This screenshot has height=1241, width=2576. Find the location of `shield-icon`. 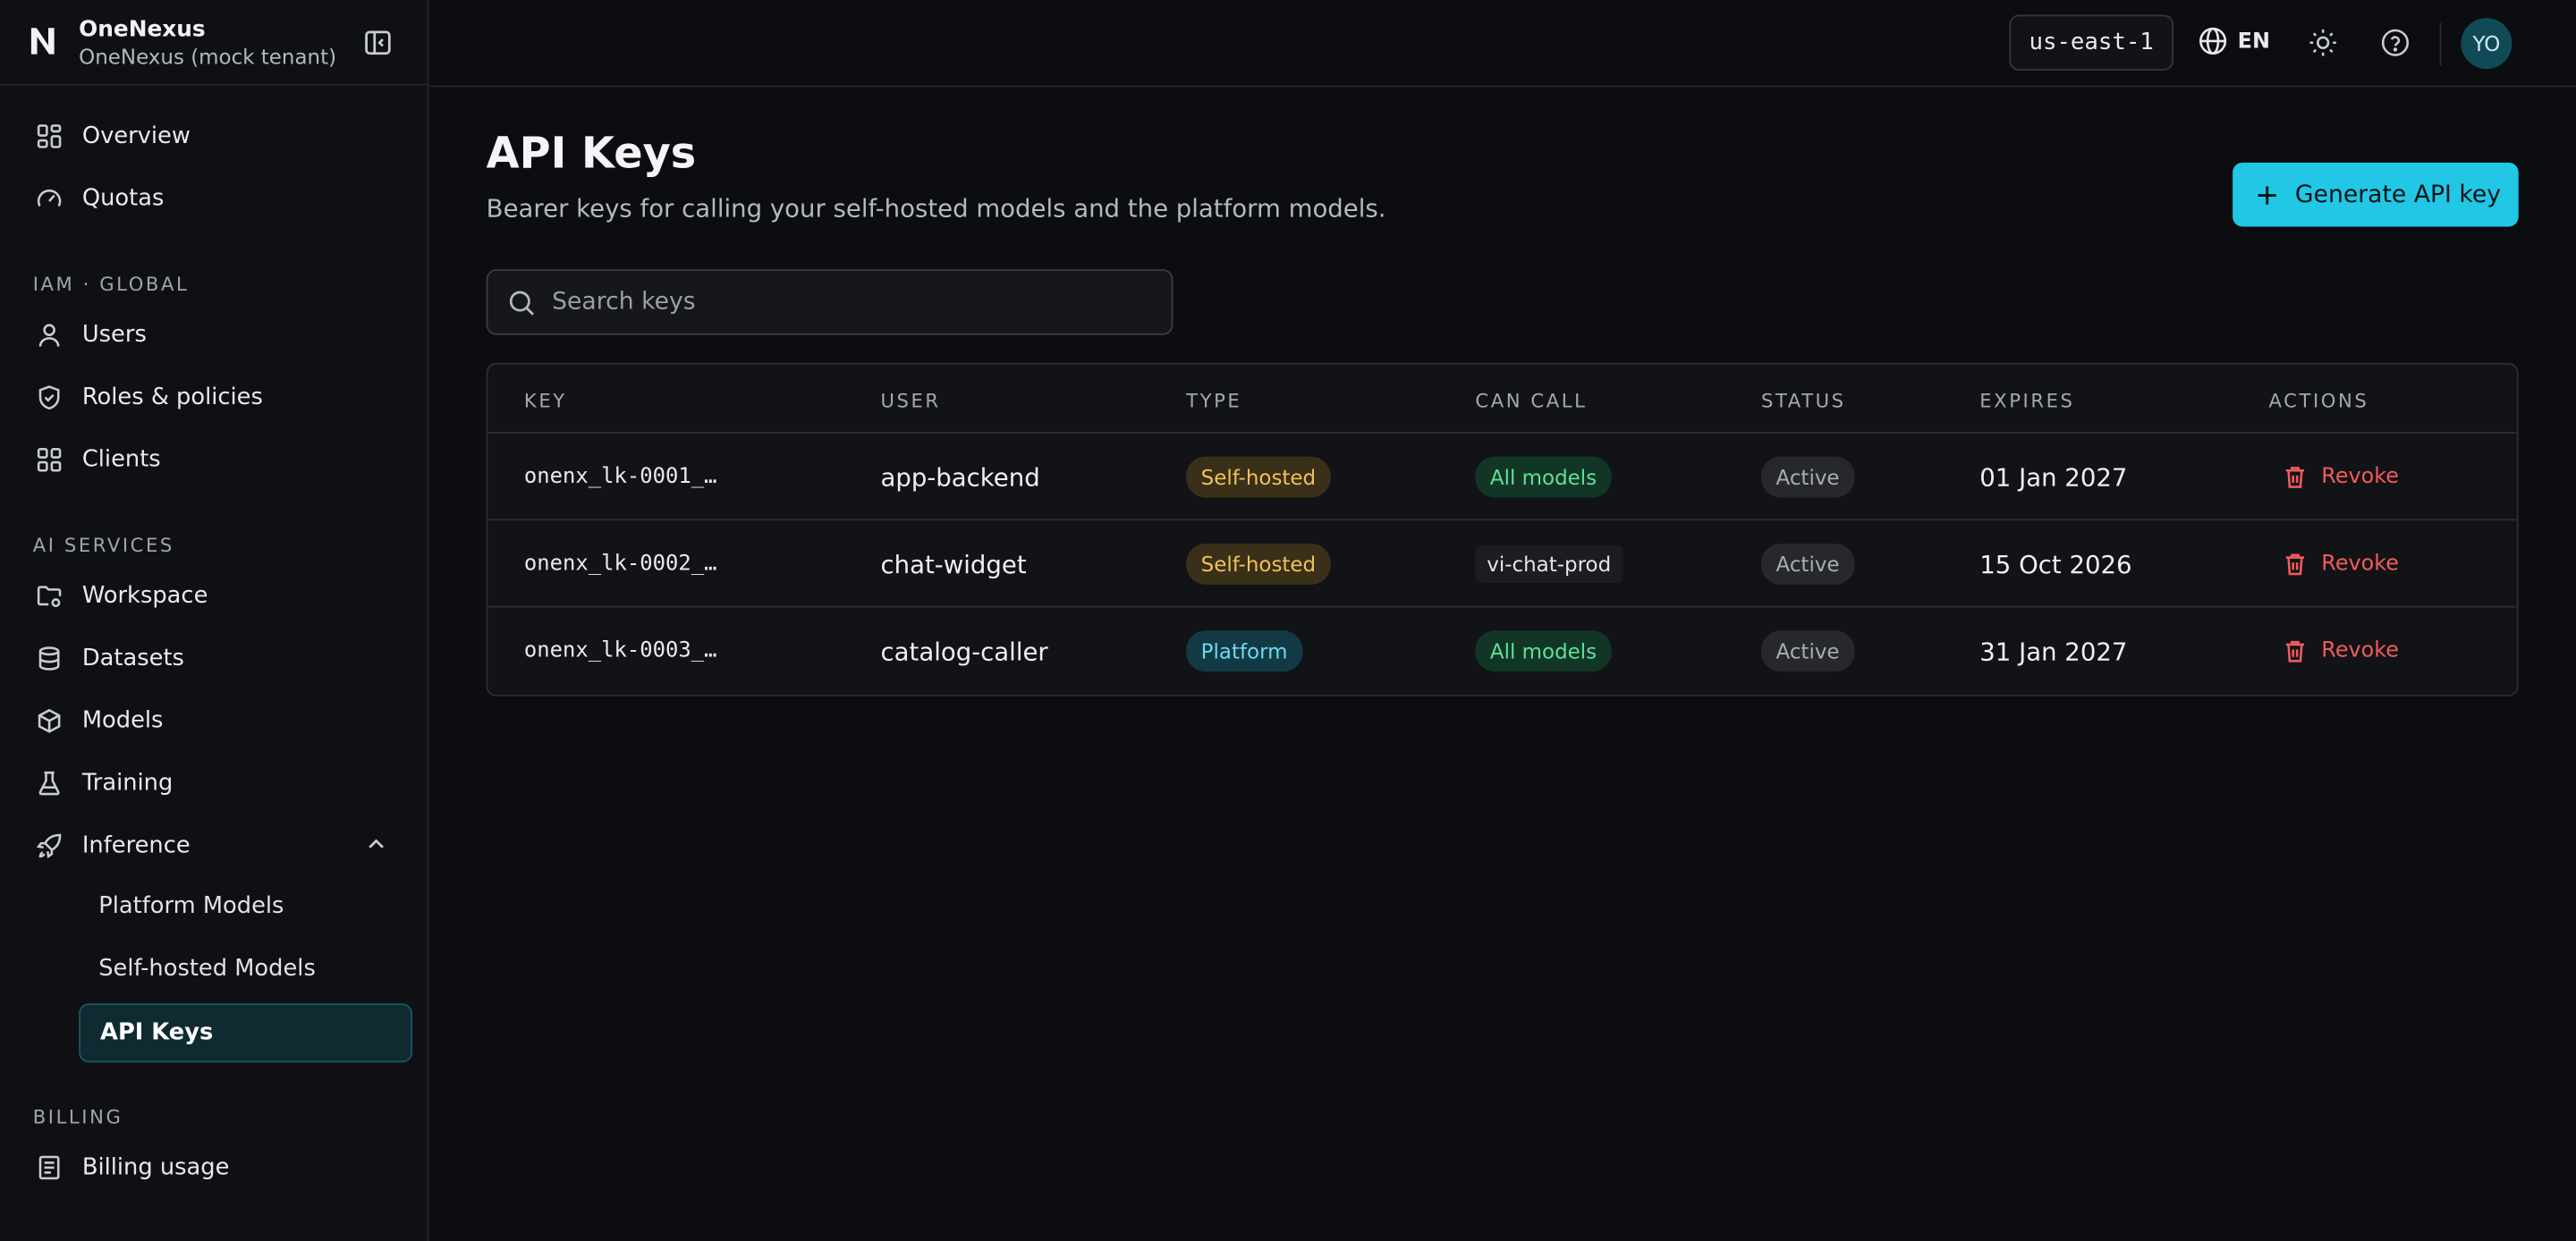

shield-icon is located at coordinates (49, 397).